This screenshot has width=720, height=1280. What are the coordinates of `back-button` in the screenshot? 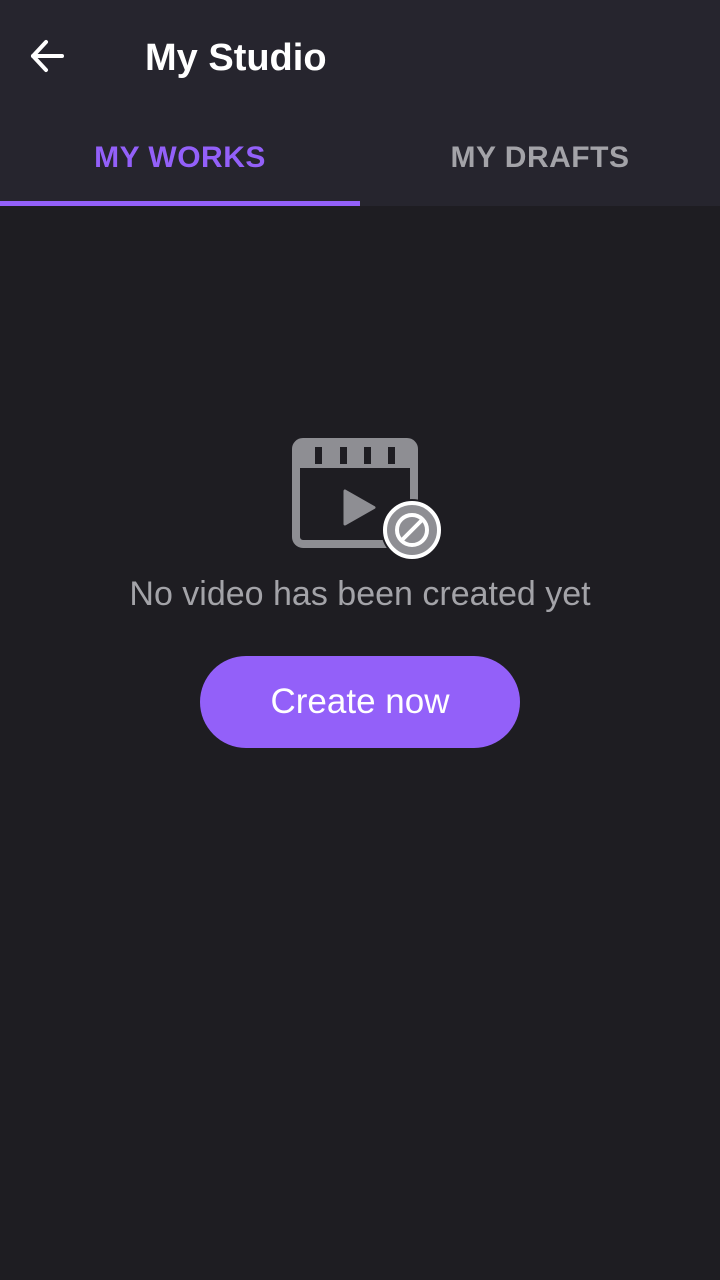 It's located at (48, 56).